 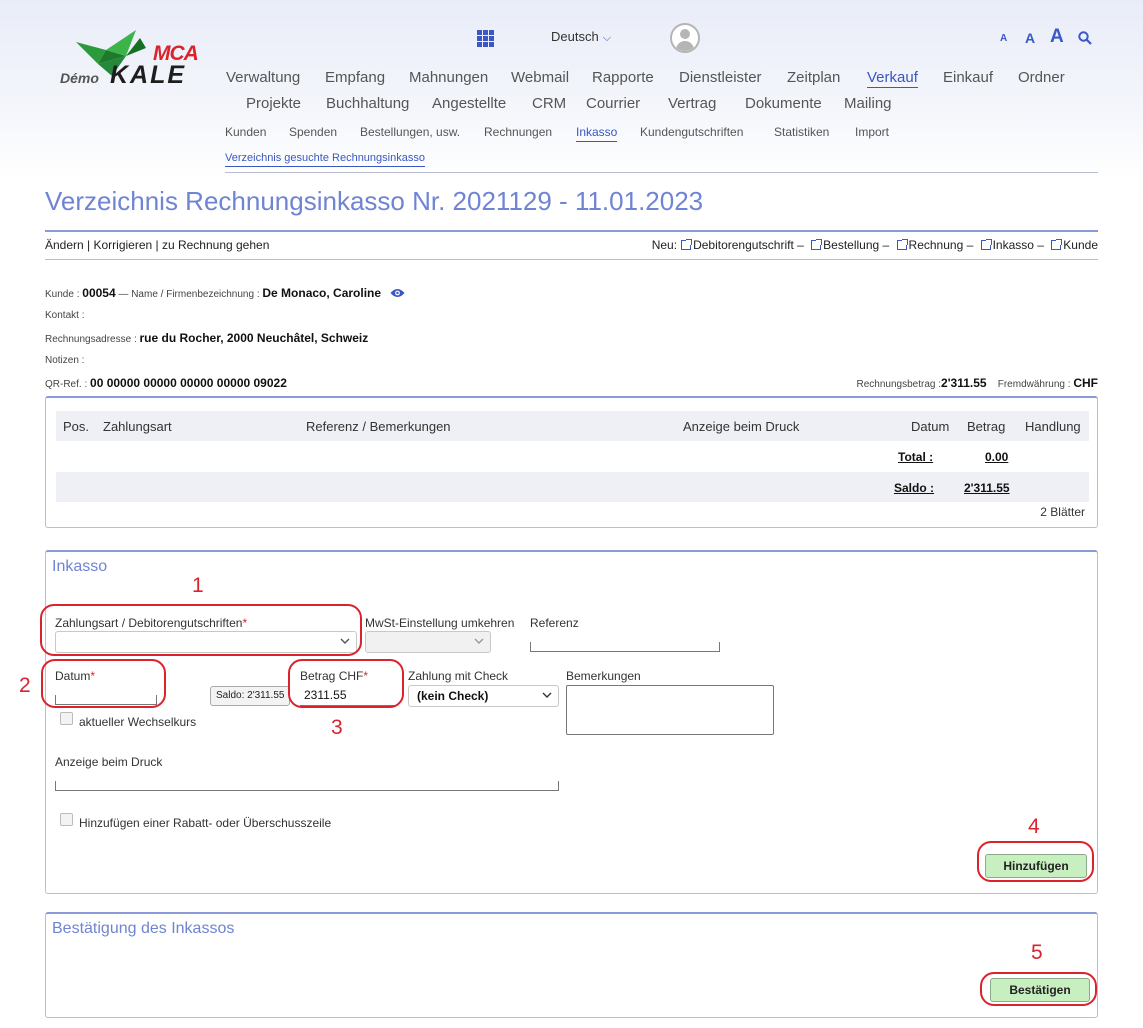 I want to click on total-value: 0.00, so click(x=997, y=457).